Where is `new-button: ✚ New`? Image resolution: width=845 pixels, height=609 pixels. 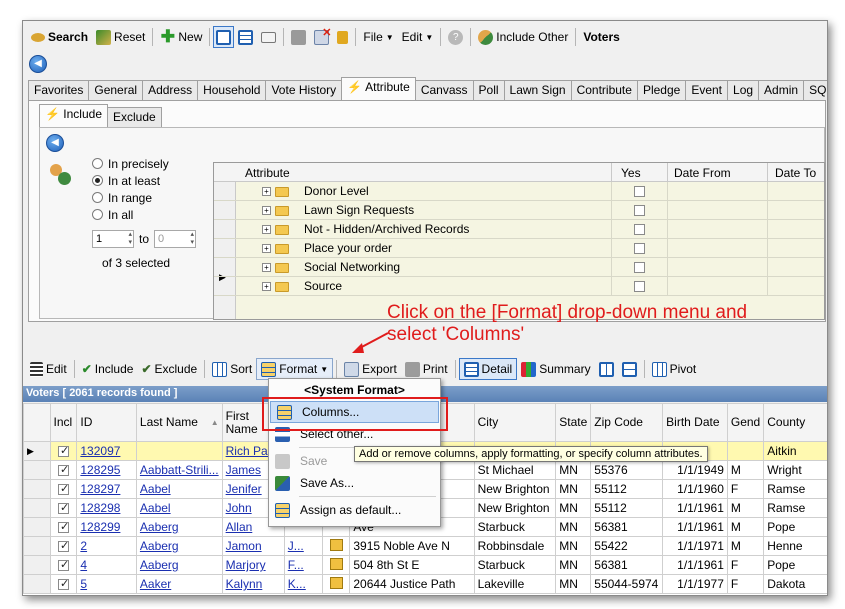
new-button: ✚ New is located at coordinates (181, 37).